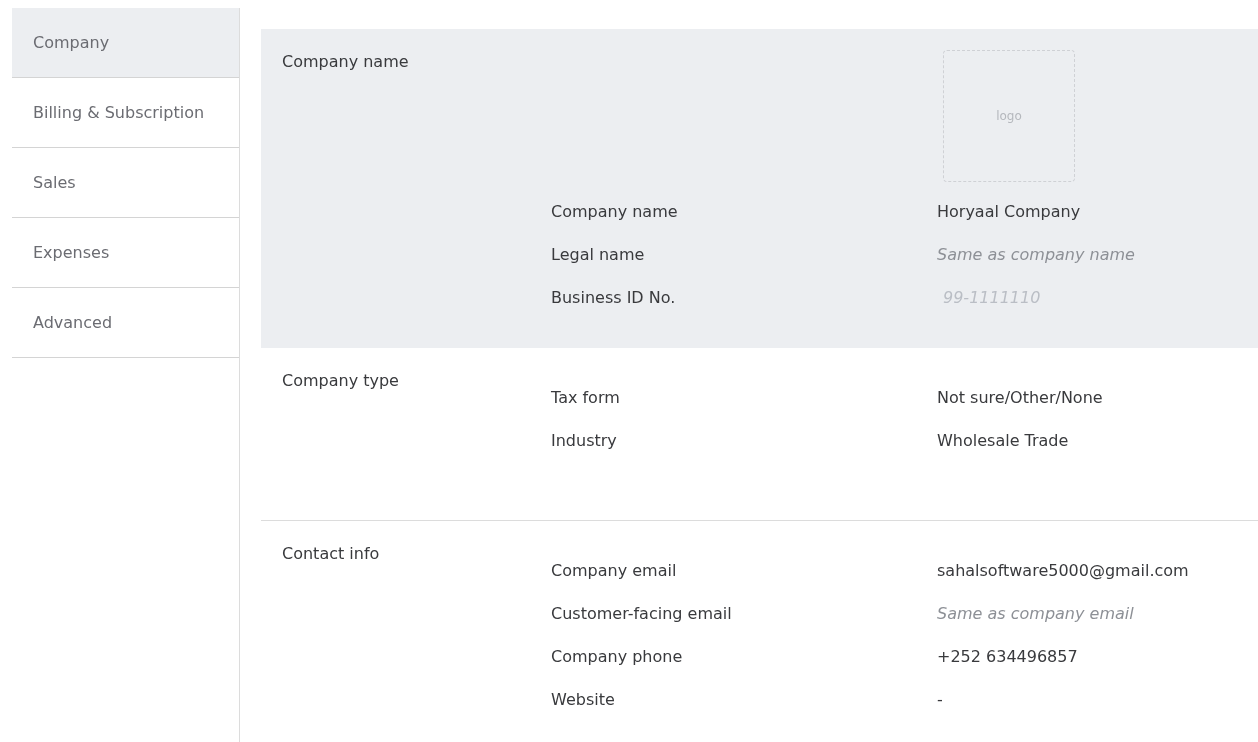  Describe the element at coordinates (125, 323) in the screenshot. I see `sidebar-tab: Advanced` at that location.